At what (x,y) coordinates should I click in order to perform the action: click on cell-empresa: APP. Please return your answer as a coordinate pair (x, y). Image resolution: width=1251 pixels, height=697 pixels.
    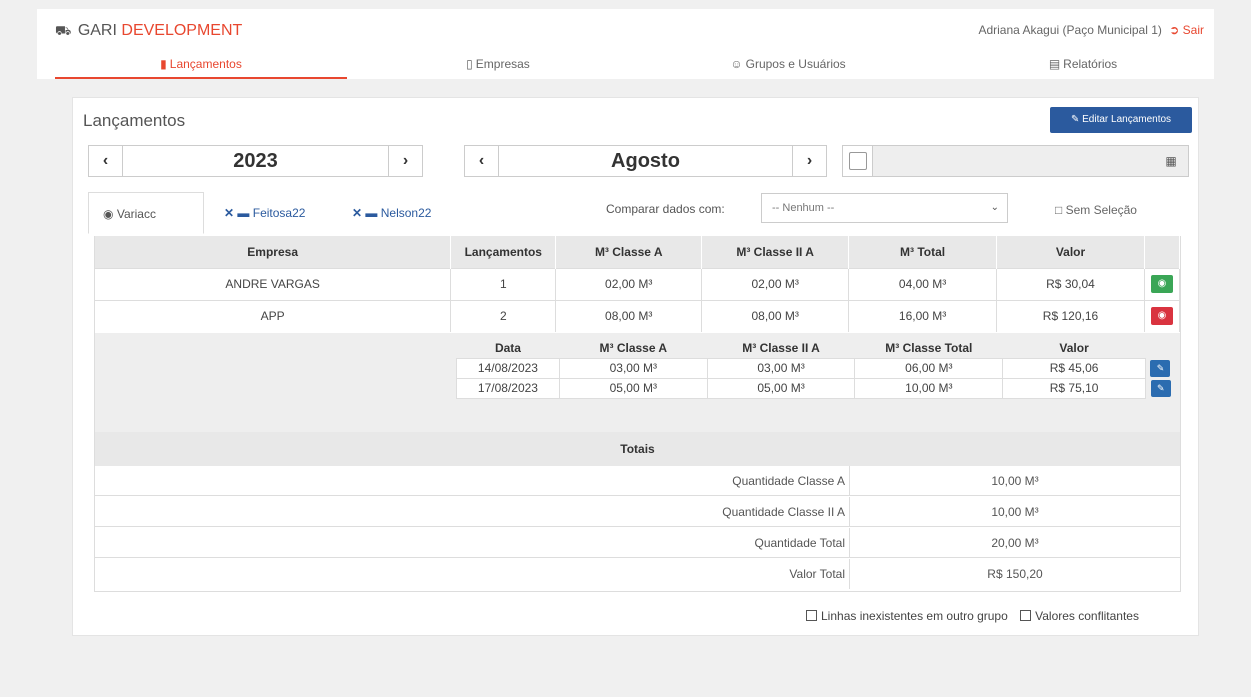
    Looking at the image, I should click on (273, 315).